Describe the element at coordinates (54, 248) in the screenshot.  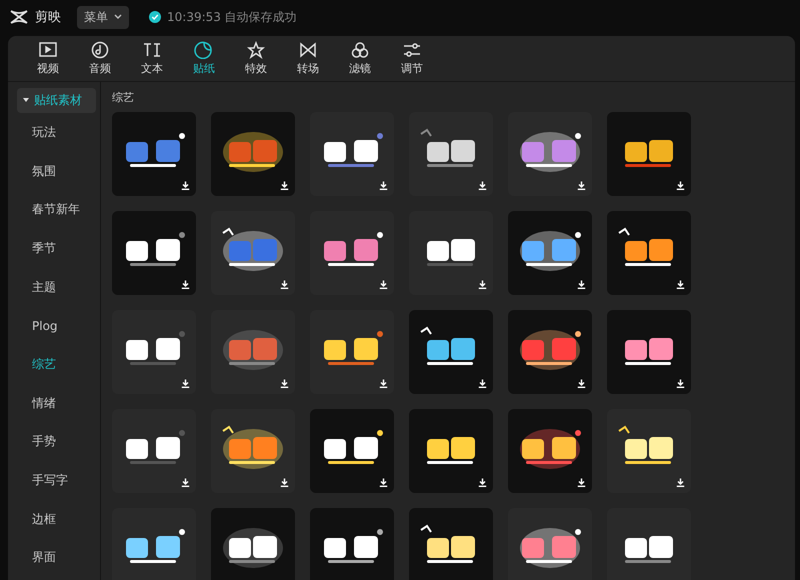
I see `sidebar-item: 季节` at that location.